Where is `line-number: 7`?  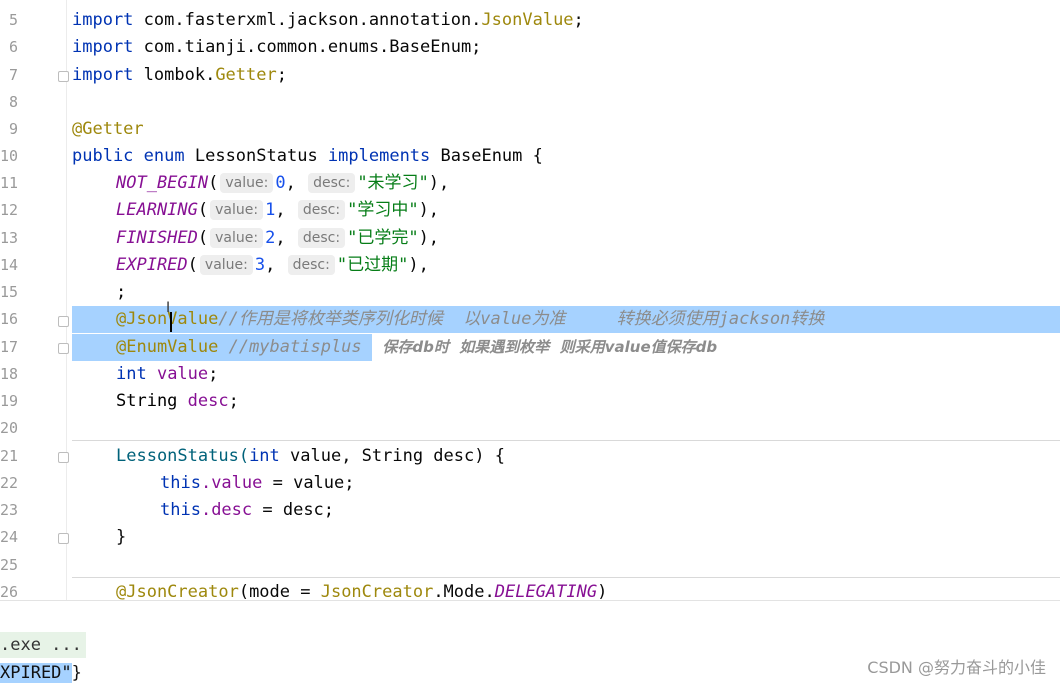 line-number: 7 is located at coordinates (13, 75).